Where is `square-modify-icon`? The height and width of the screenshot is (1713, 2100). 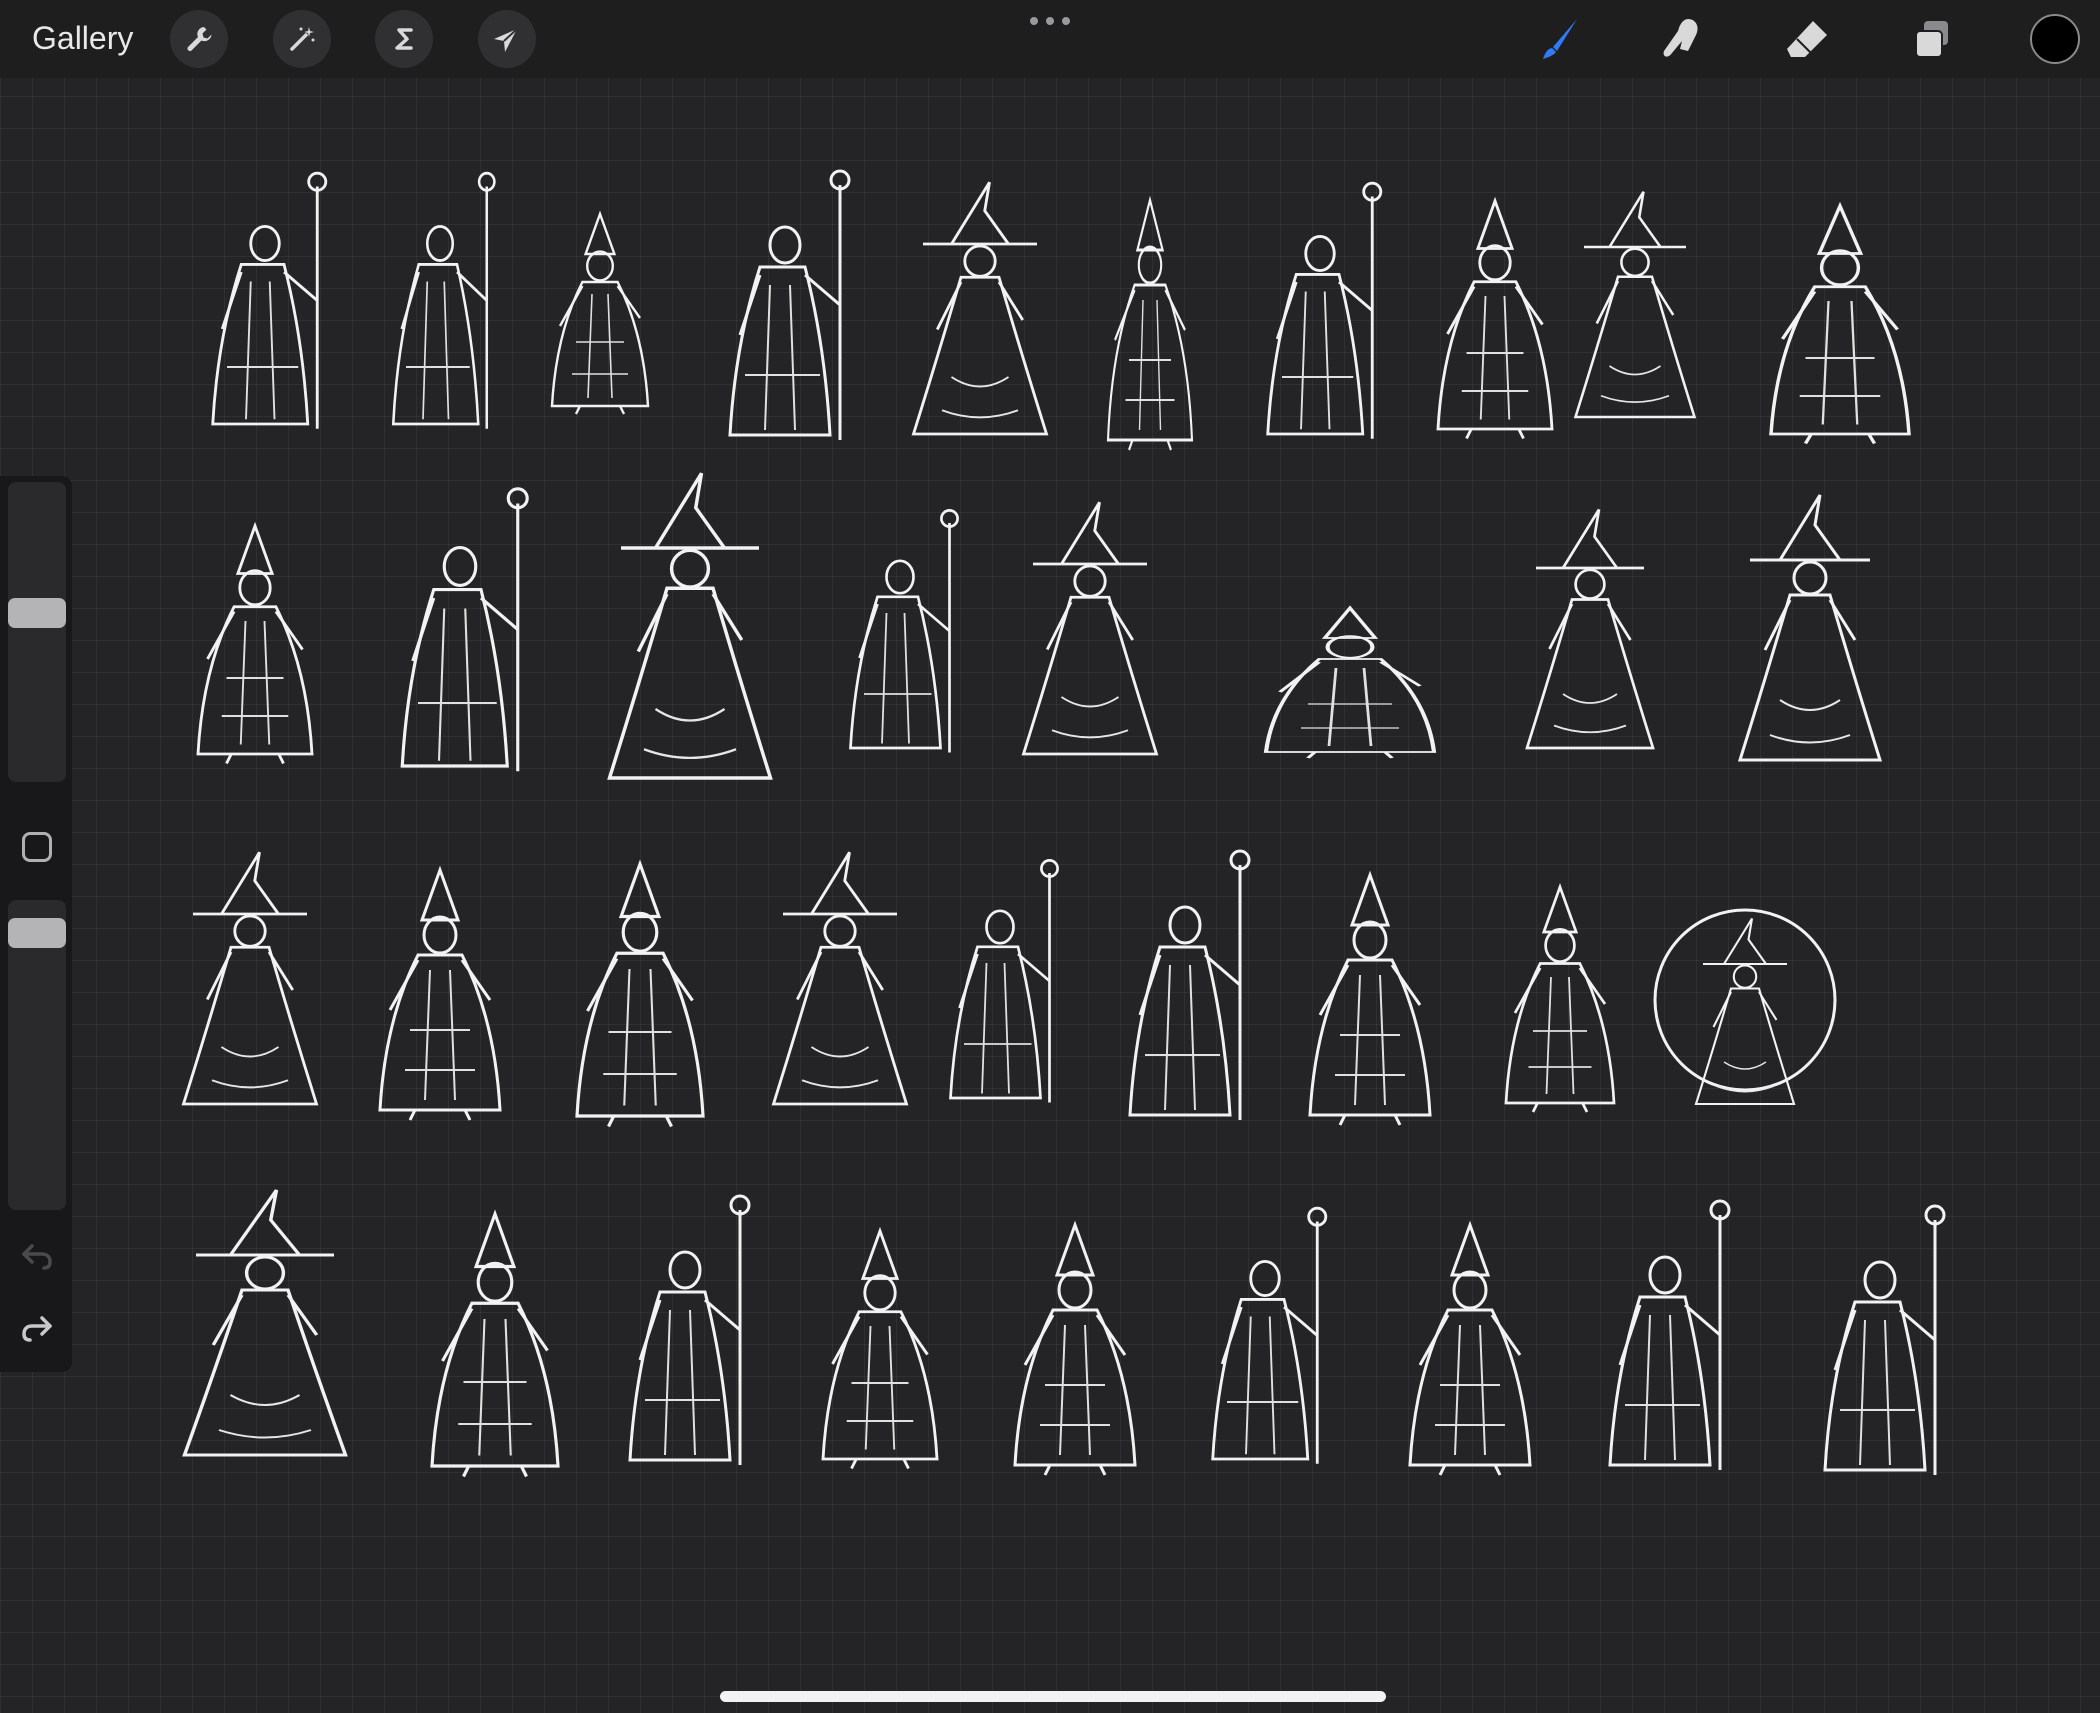
square-modify-icon is located at coordinates (37, 847).